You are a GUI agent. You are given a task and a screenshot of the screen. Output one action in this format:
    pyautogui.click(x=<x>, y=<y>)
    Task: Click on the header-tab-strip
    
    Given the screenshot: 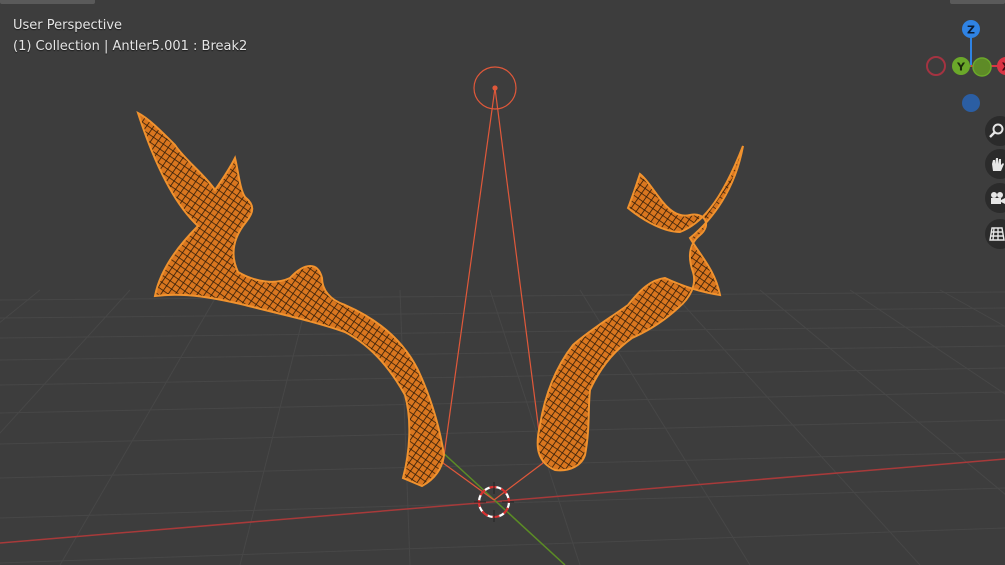 What is the action you would take?
    pyautogui.click(x=47, y=2)
    